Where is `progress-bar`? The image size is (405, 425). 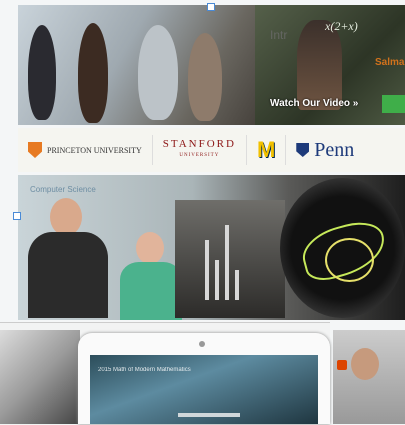 progress-bar is located at coordinates (209, 415).